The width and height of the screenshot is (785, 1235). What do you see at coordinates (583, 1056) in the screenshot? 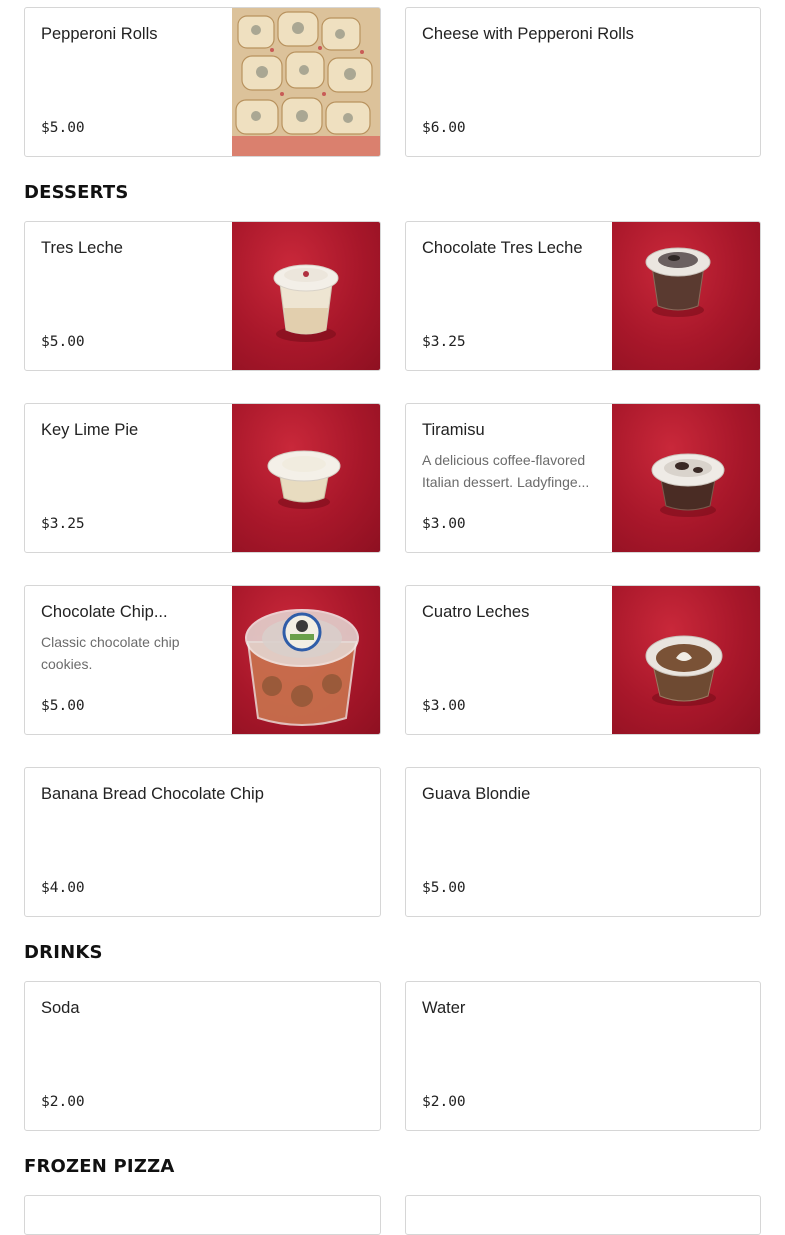
I see `menu-item-card: Water $2.00` at bounding box center [583, 1056].